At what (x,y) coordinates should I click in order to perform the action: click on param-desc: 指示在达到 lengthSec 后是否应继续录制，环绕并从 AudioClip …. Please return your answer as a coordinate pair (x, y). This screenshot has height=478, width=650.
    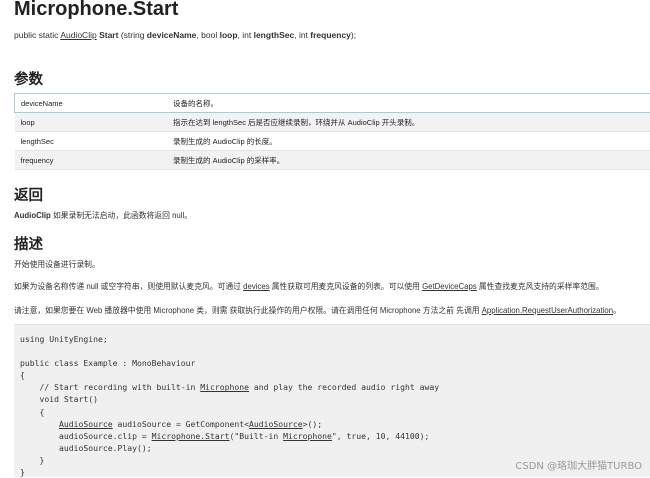
    Looking at the image, I should click on (408, 122).